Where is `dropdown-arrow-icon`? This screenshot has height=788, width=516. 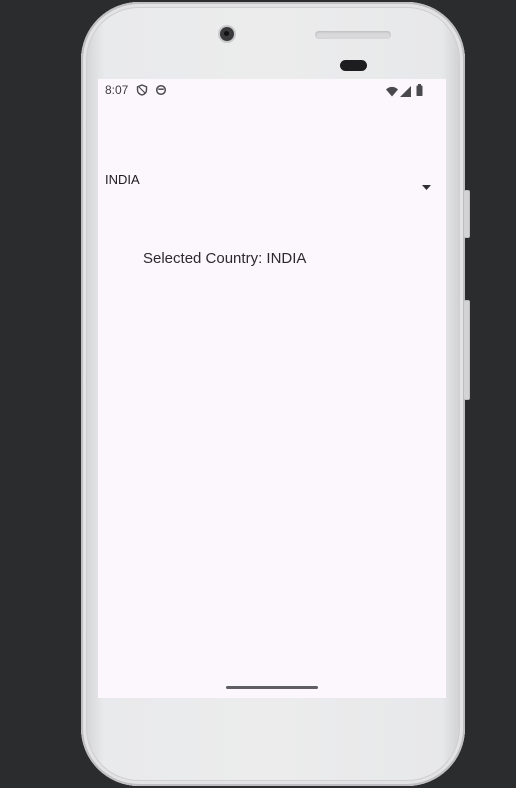 dropdown-arrow-icon is located at coordinates (426, 186).